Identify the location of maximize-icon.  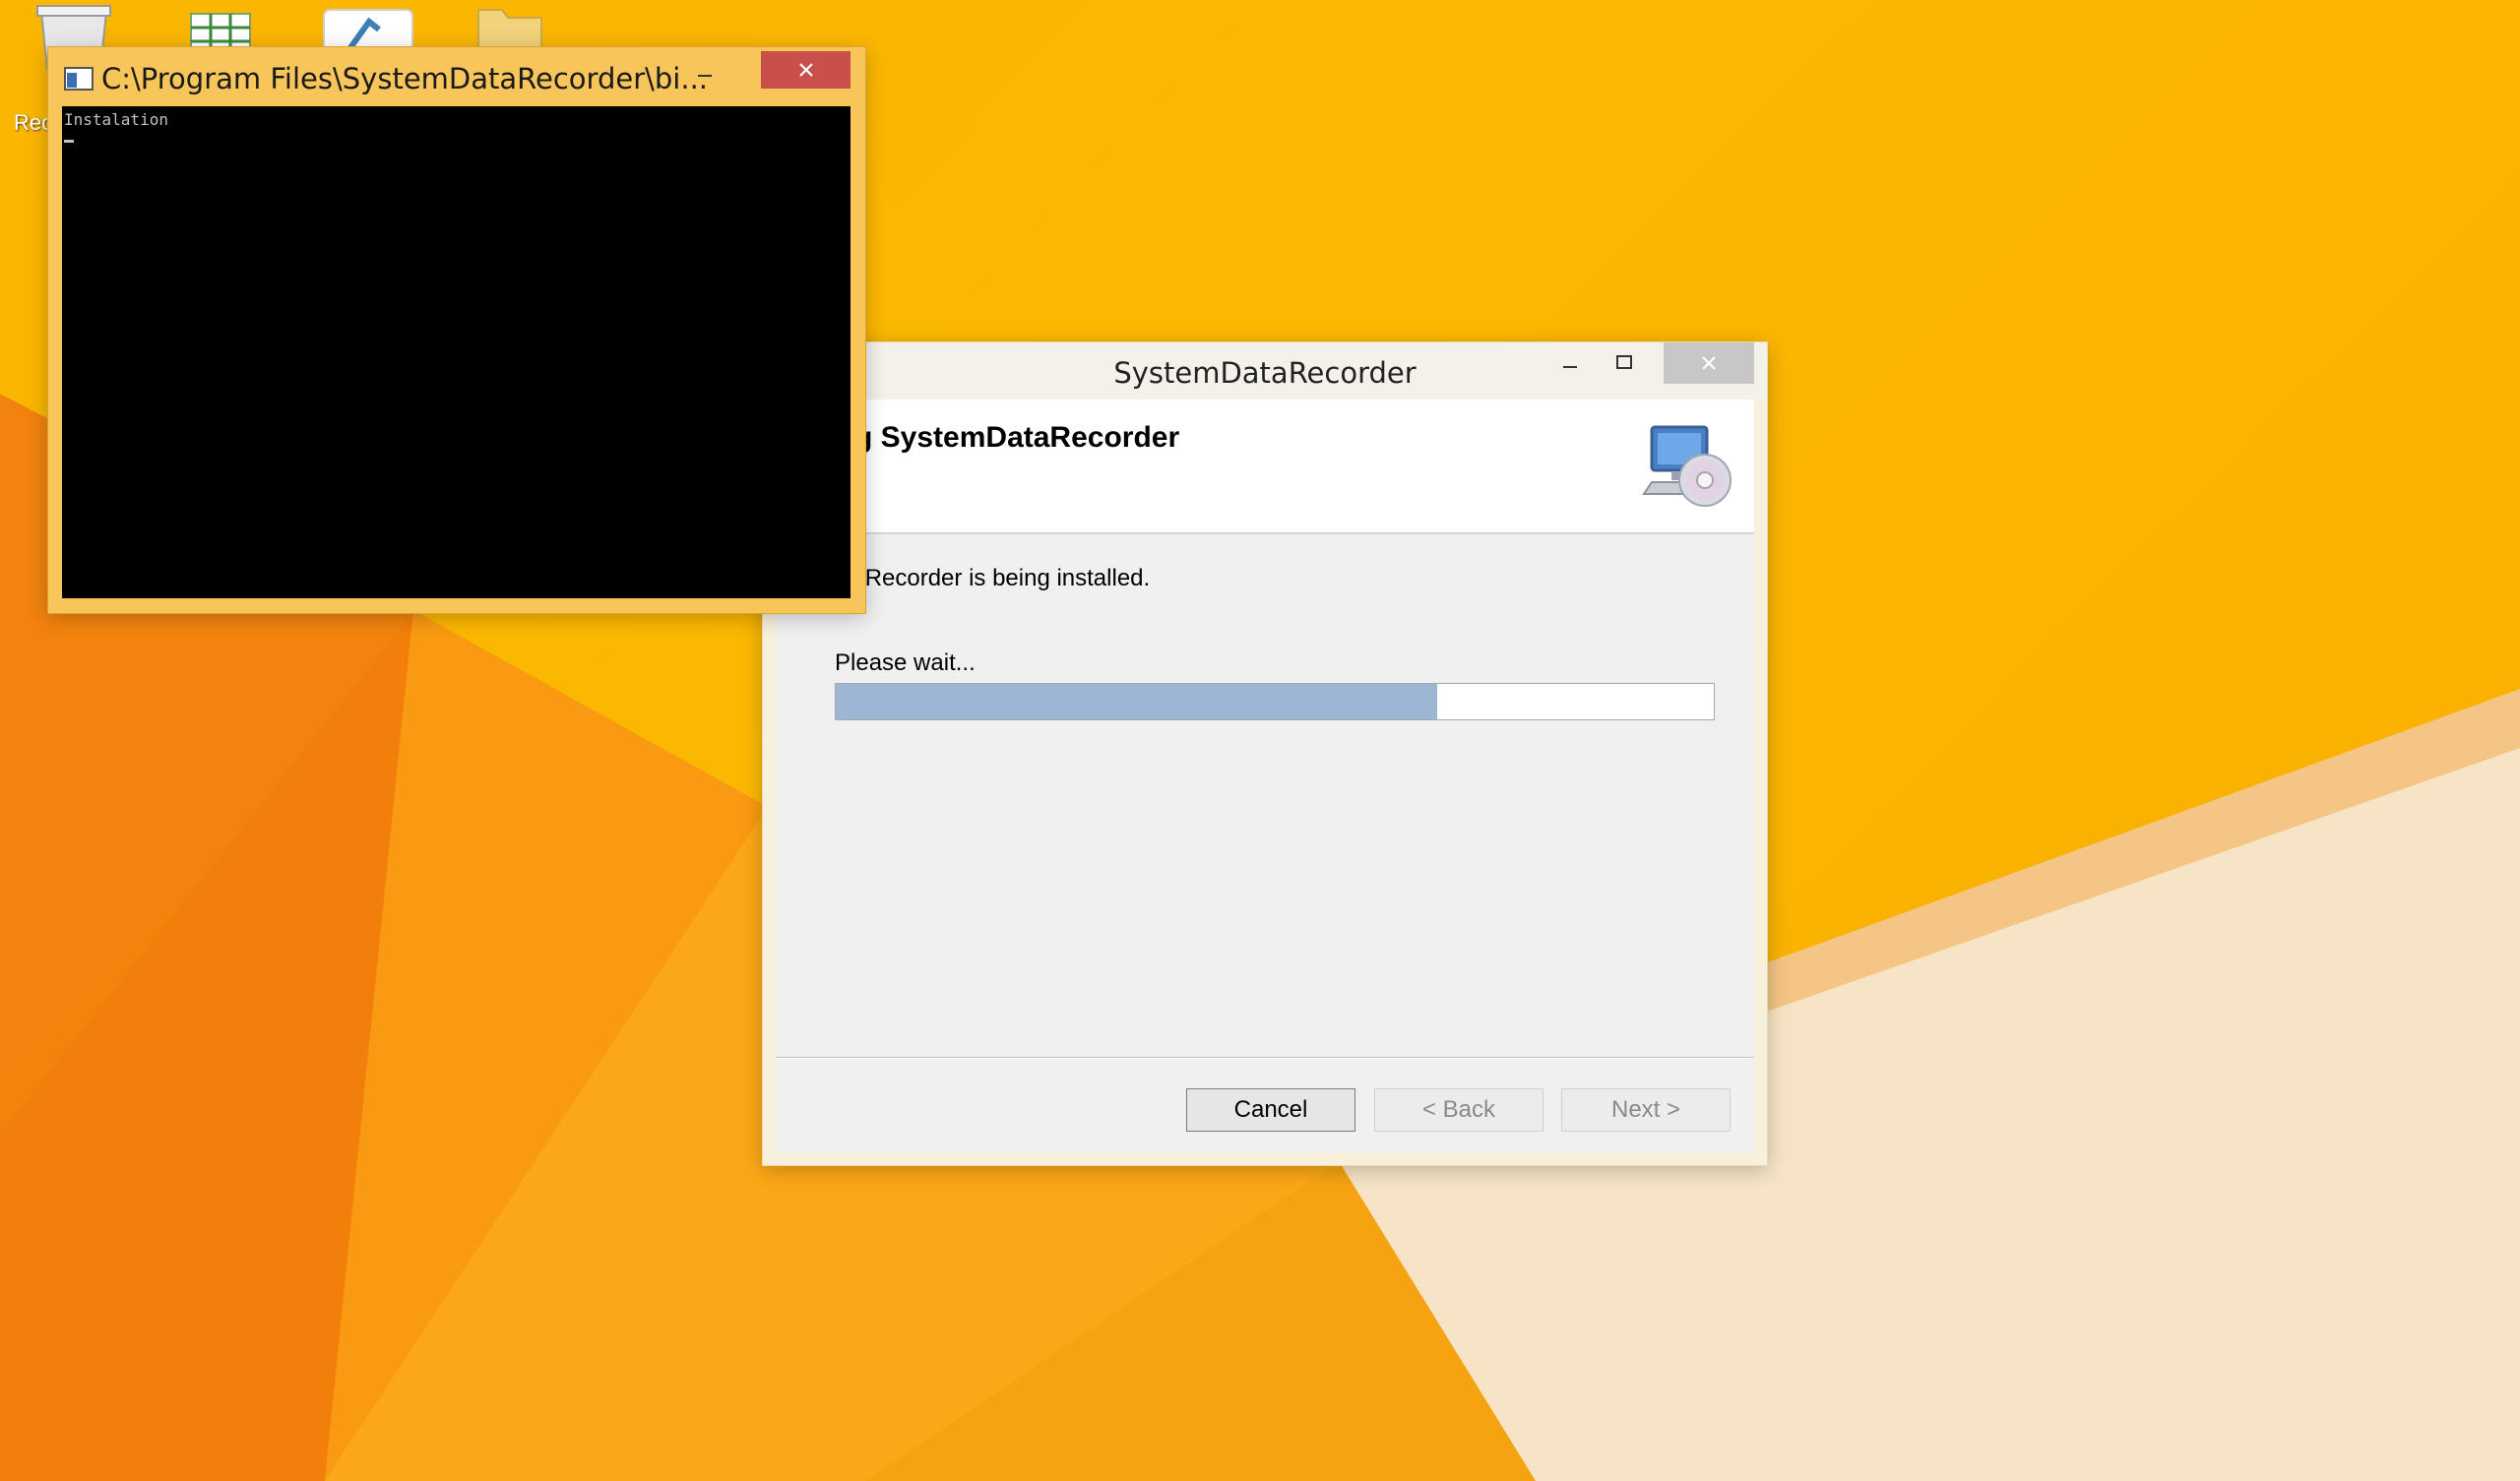
(1624, 362).